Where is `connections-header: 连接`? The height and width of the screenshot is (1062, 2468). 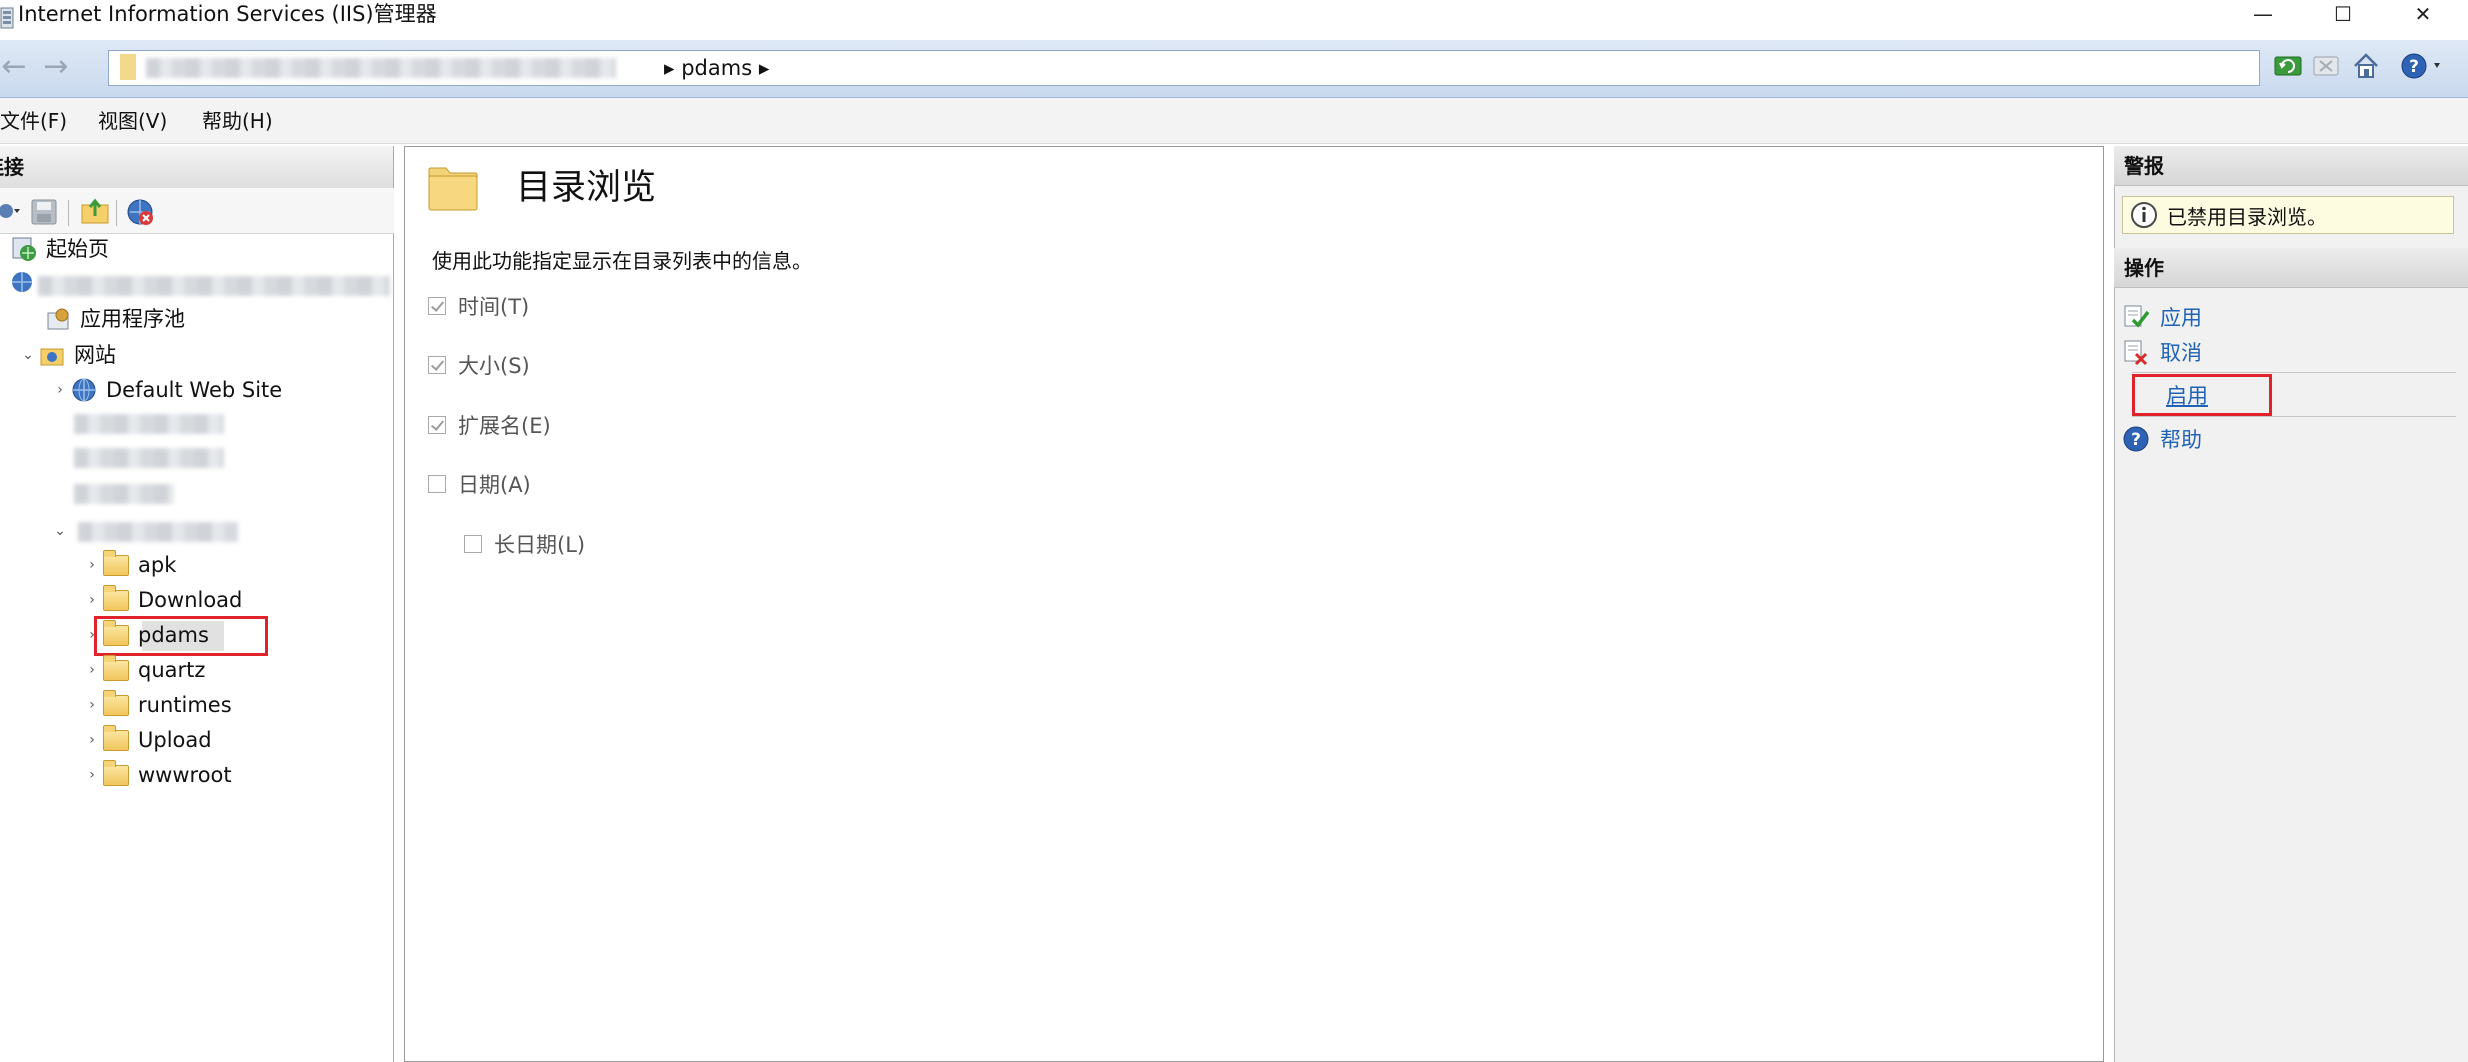 connections-header: 连接 is located at coordinates (196, 167).